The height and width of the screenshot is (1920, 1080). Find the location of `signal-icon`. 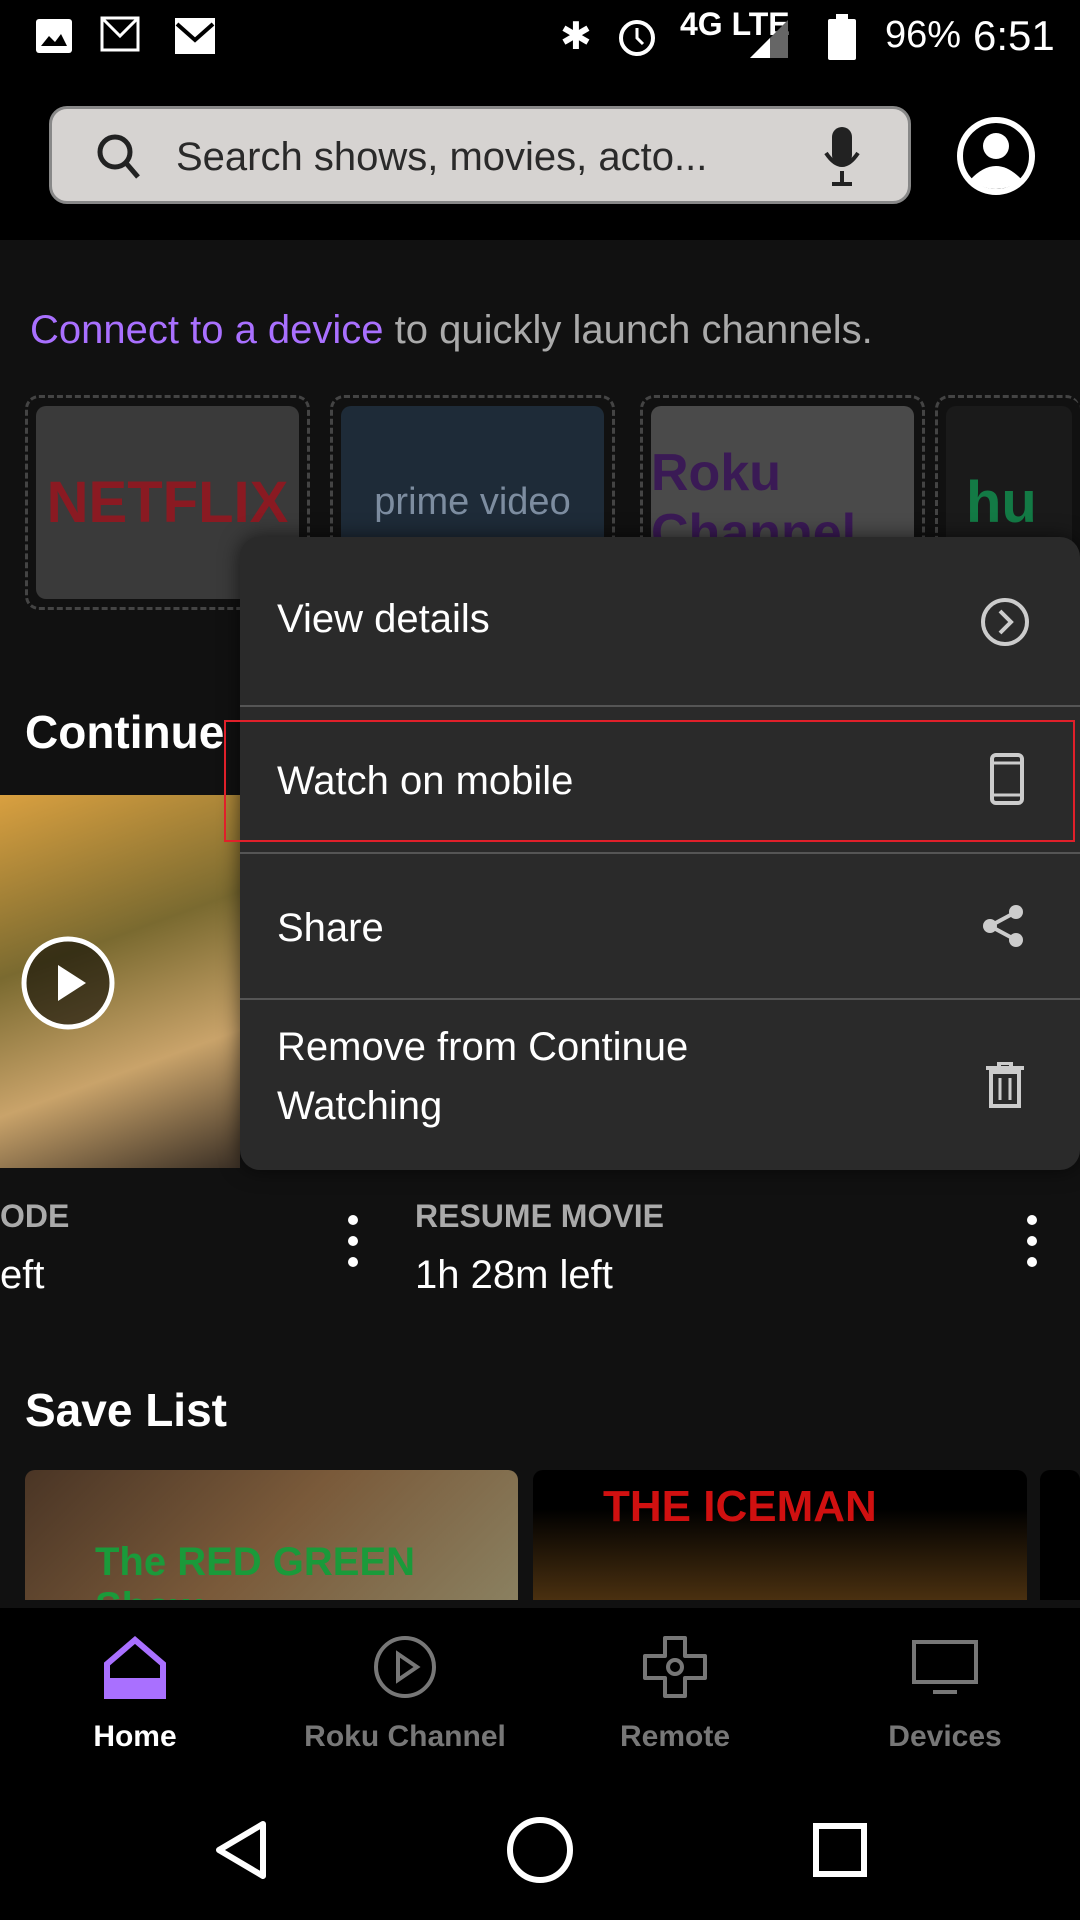

signal-icon is located at coordinates (769, 39).